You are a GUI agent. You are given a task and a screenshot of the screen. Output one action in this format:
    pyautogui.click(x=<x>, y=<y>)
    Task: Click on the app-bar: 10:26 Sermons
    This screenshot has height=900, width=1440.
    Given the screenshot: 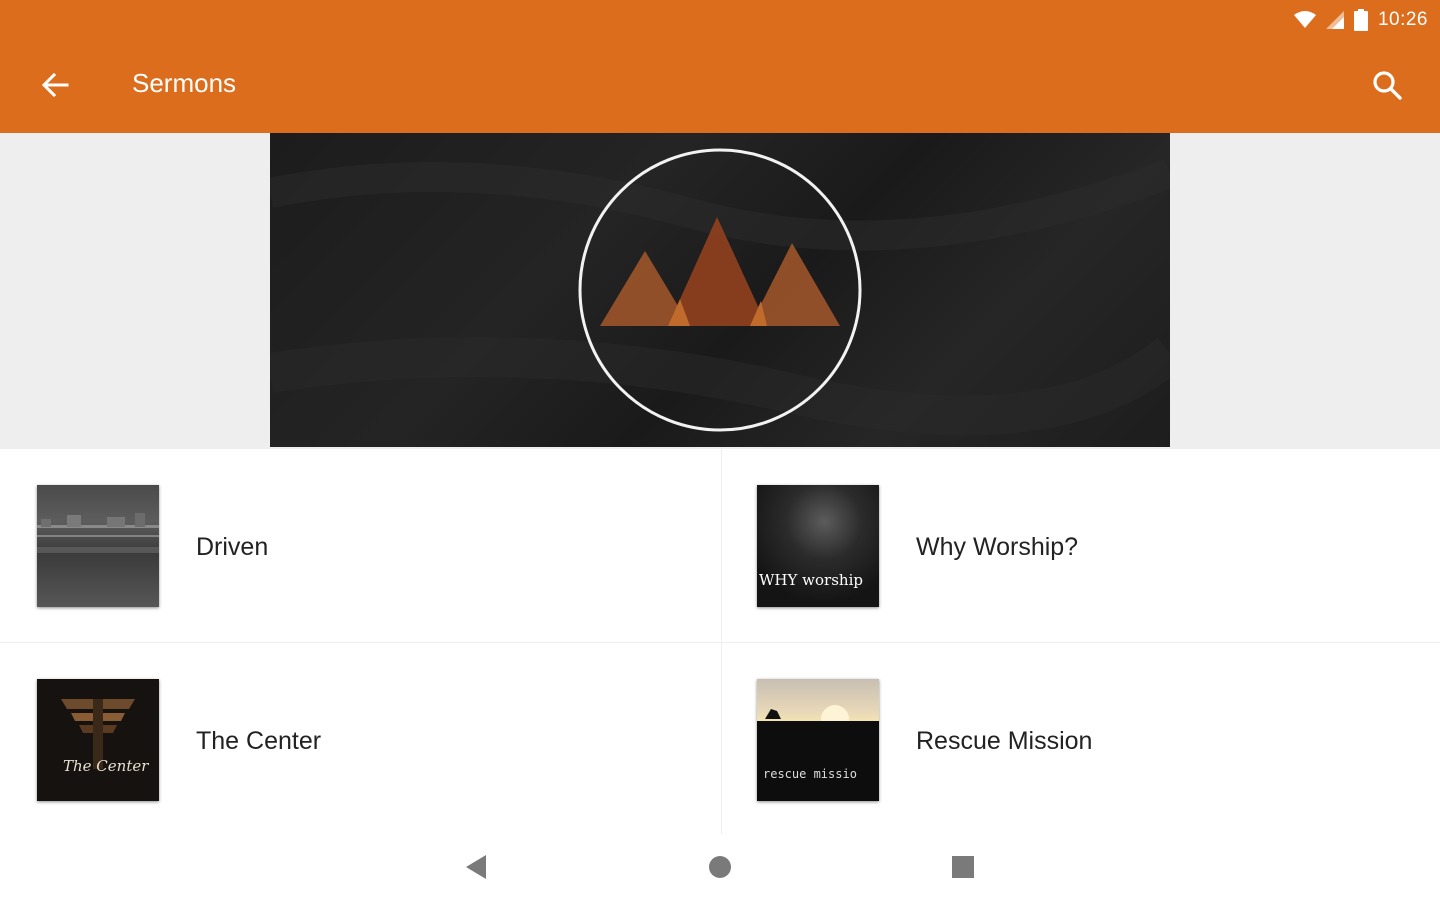 What is the action you would take?
    pyautogui.click(x=720, y=66)
    